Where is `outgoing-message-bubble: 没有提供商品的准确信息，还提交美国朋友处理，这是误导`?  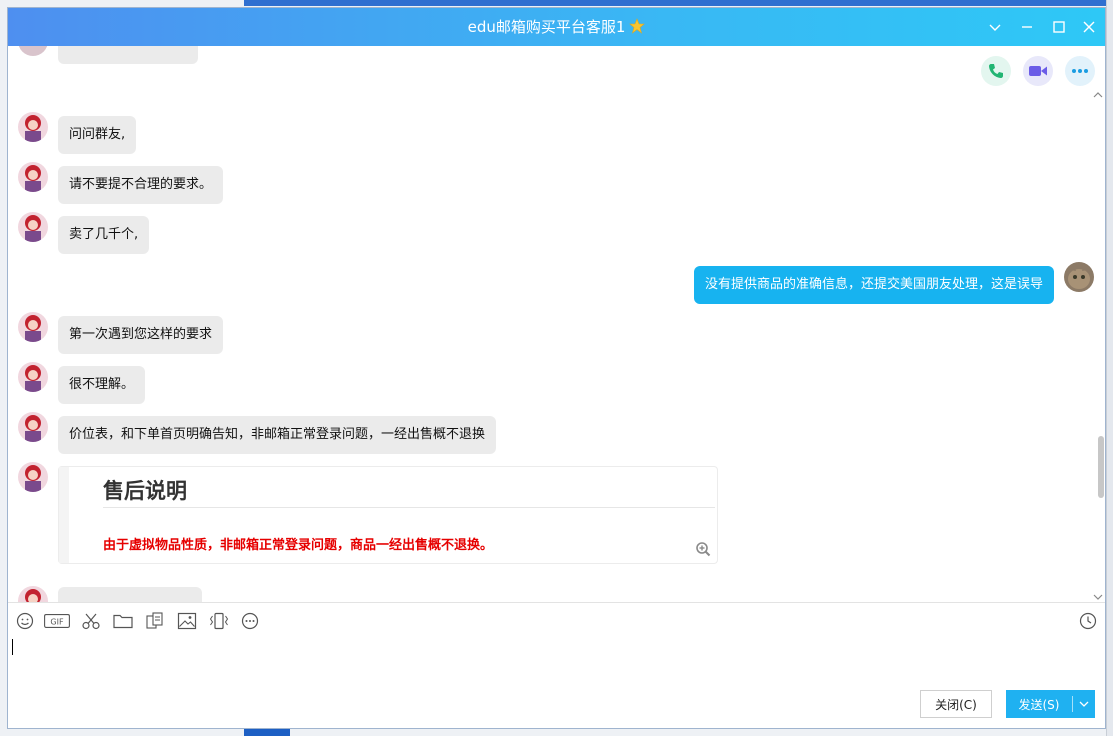
outgoing-message-bubble: 没有提供商品的准确信息，还提交美国朋友处理，这是误导 is located at coordinates (873, 285).